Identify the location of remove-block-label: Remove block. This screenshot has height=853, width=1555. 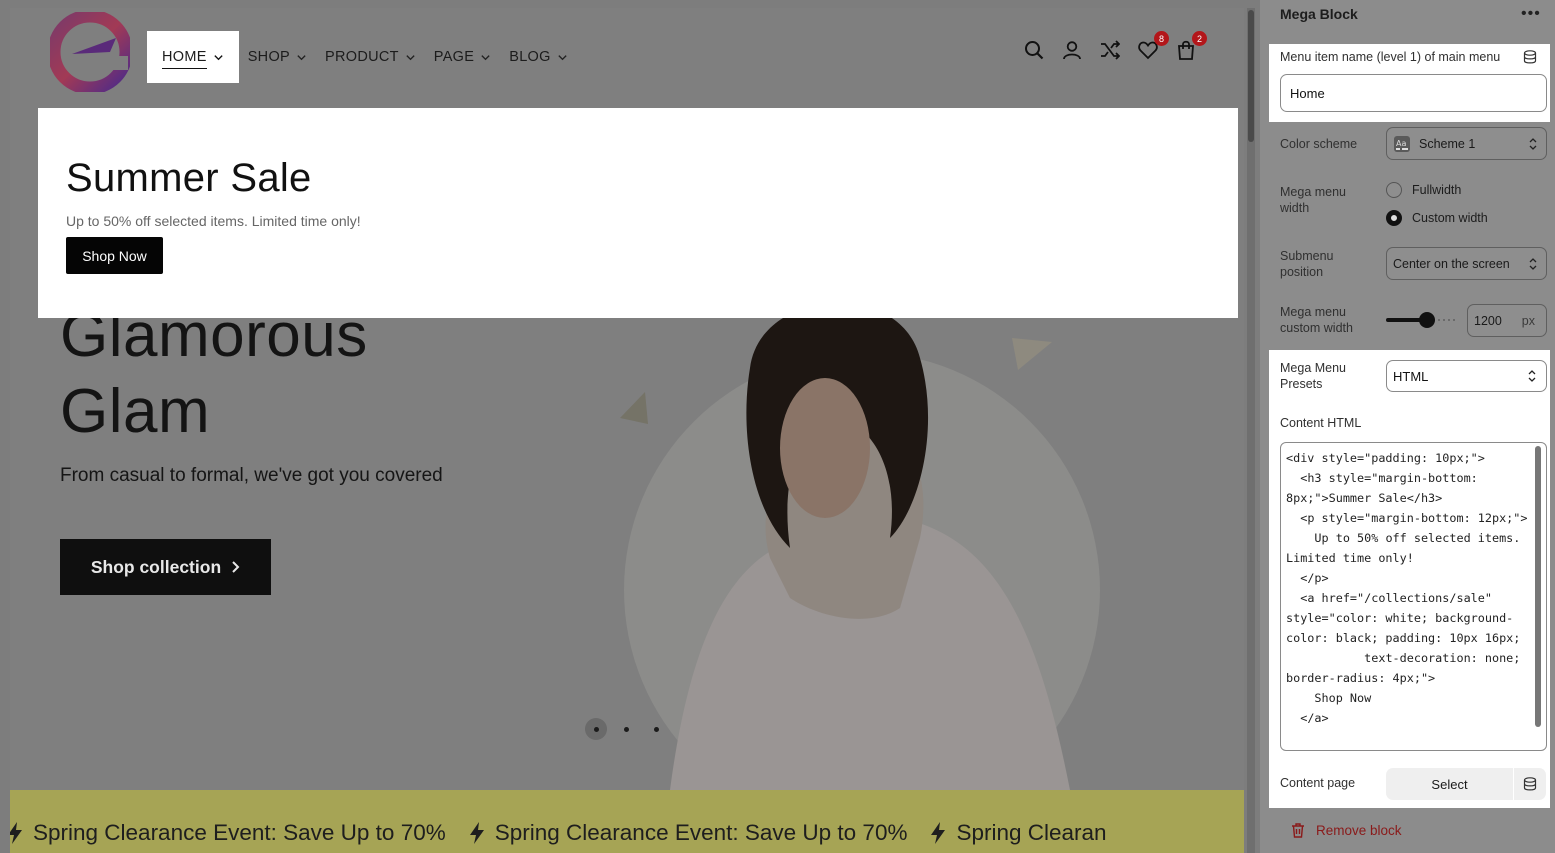
(1359, 830).